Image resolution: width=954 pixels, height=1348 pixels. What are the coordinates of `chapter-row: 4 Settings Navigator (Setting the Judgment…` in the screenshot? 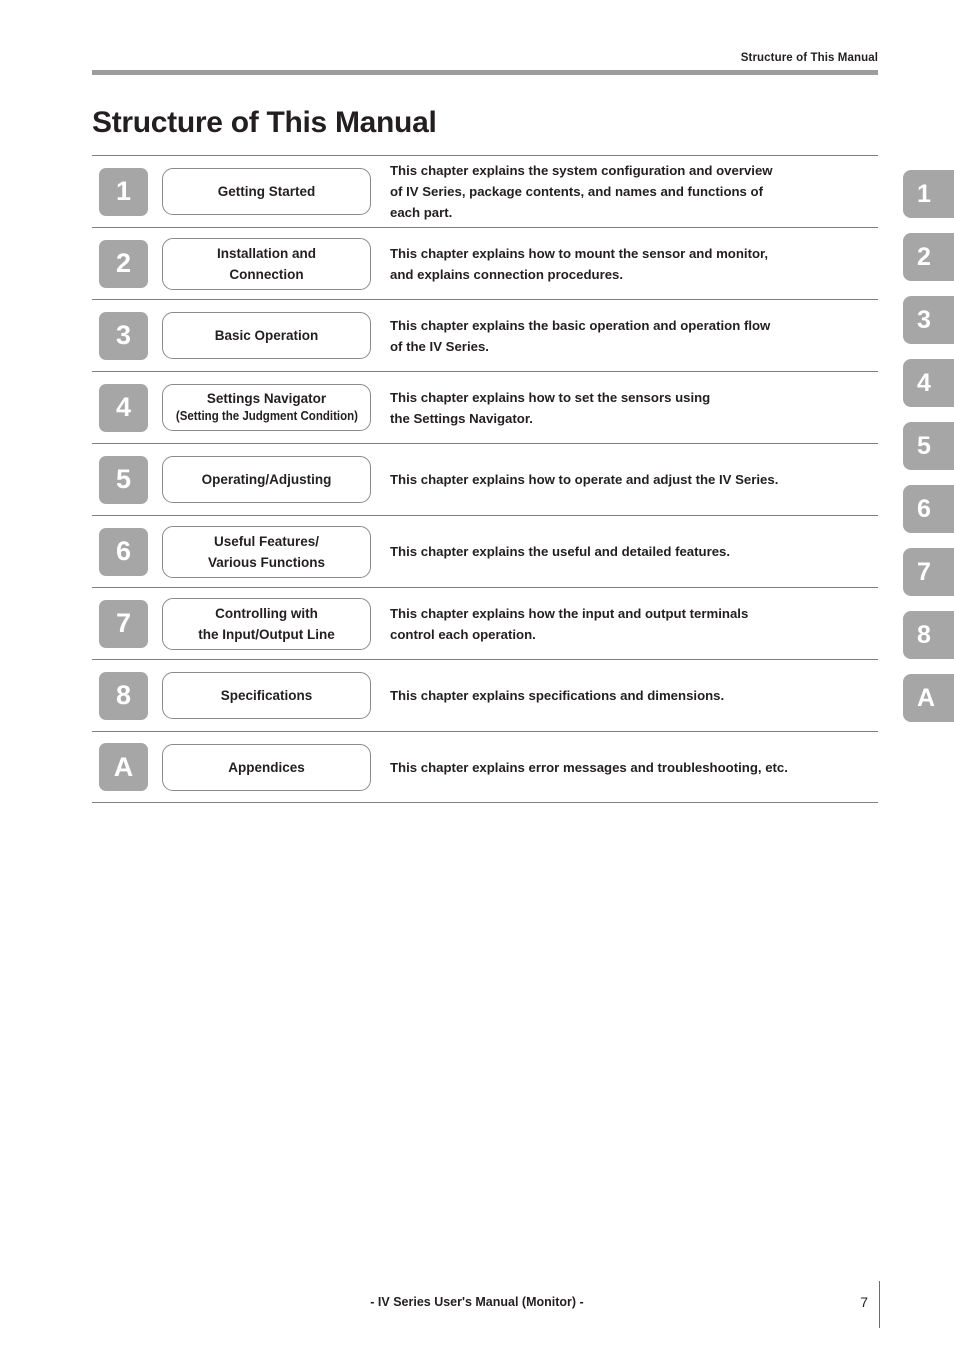 It's located at (485, 407).